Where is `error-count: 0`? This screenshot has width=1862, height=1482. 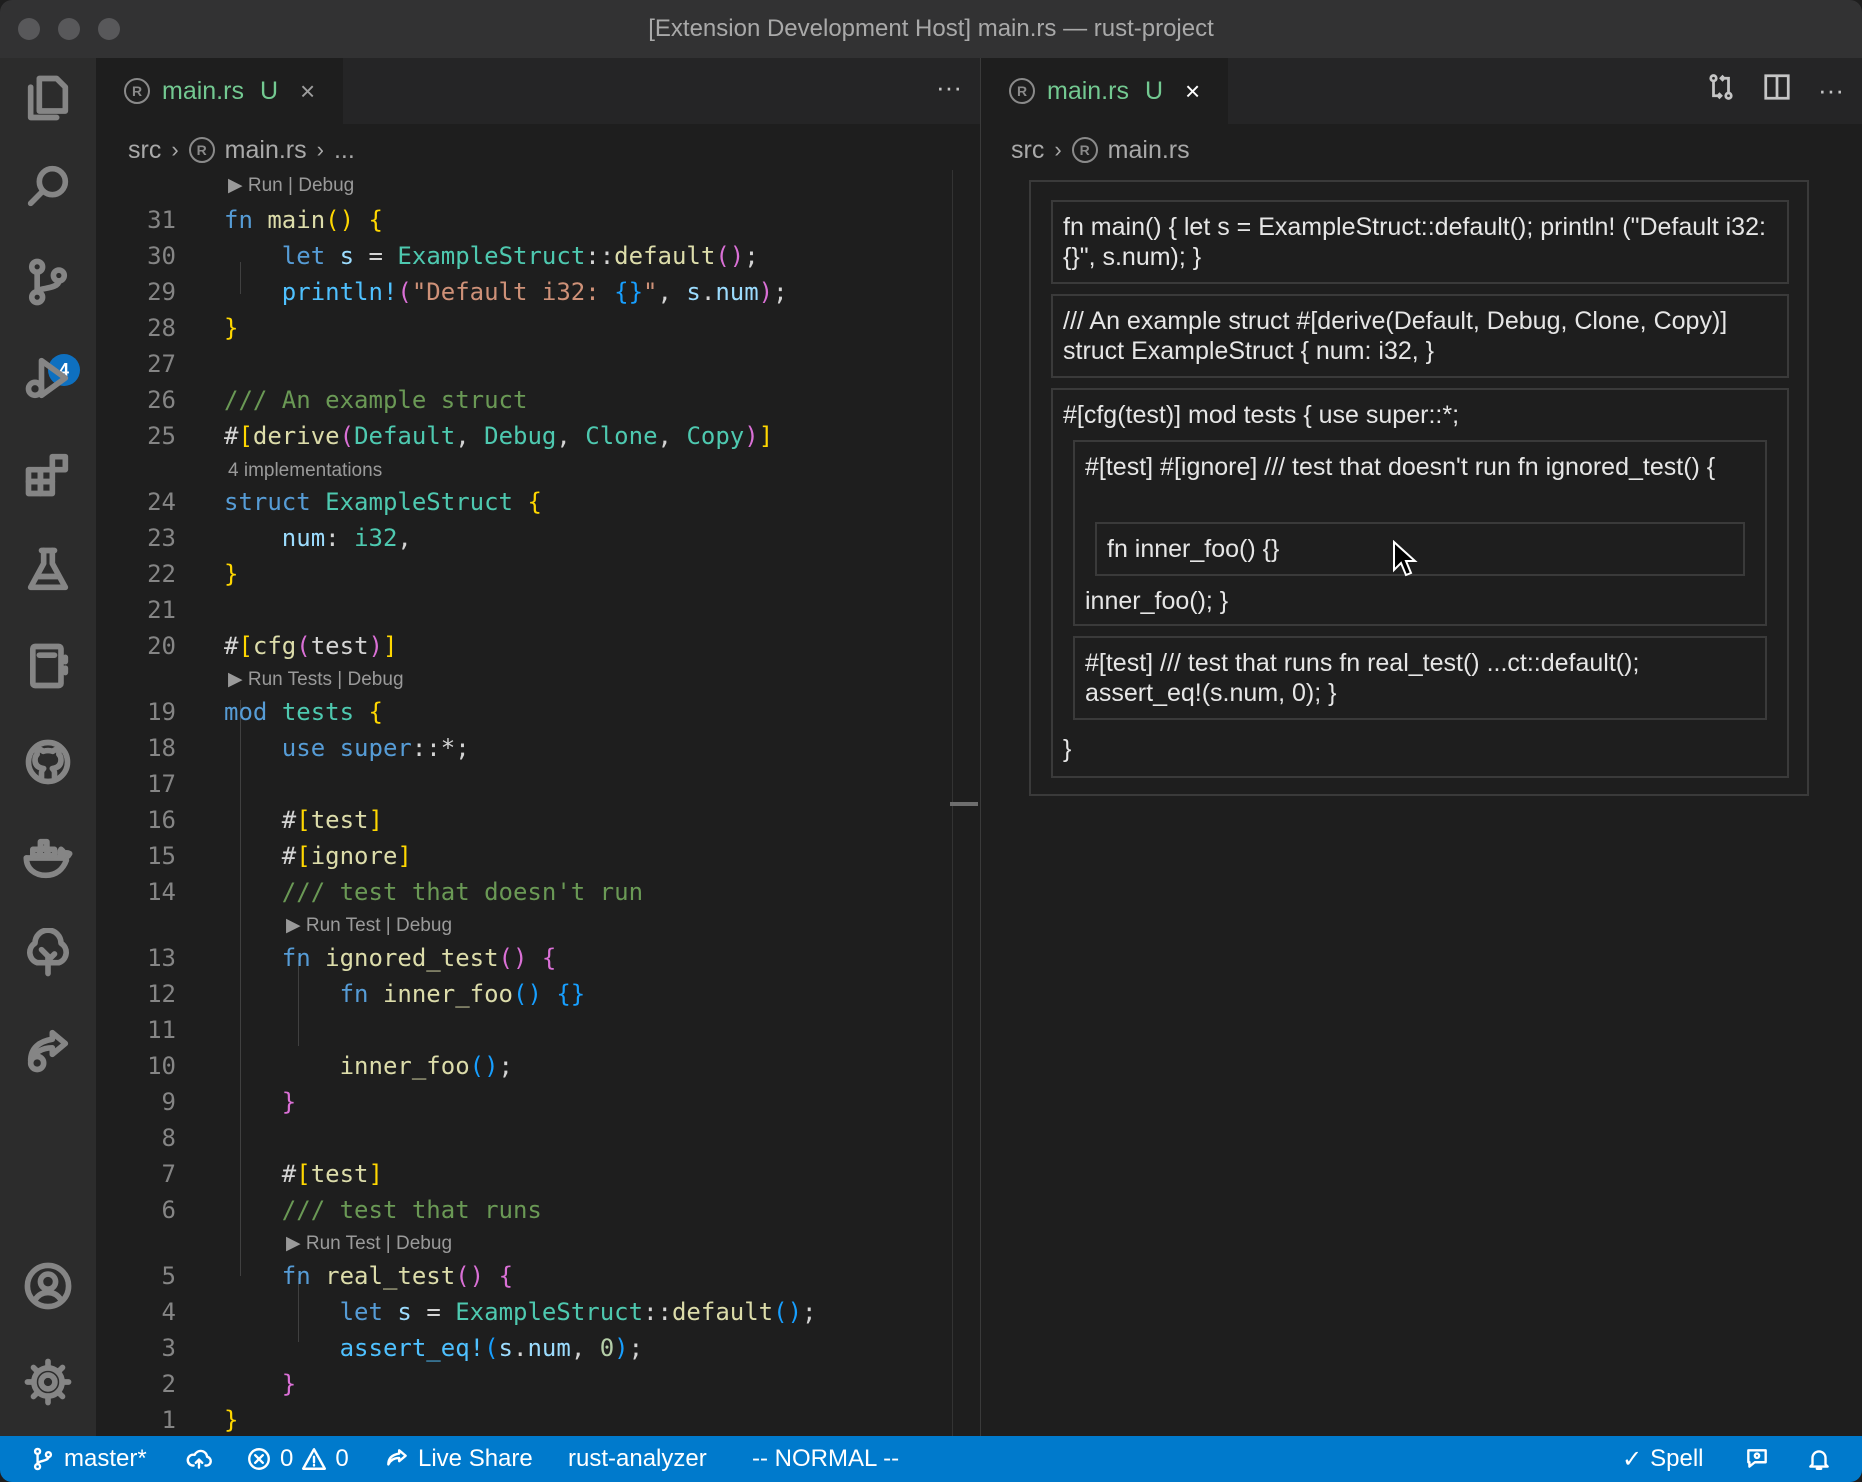 error-count: 0 is located at coordinates (287, 1458).